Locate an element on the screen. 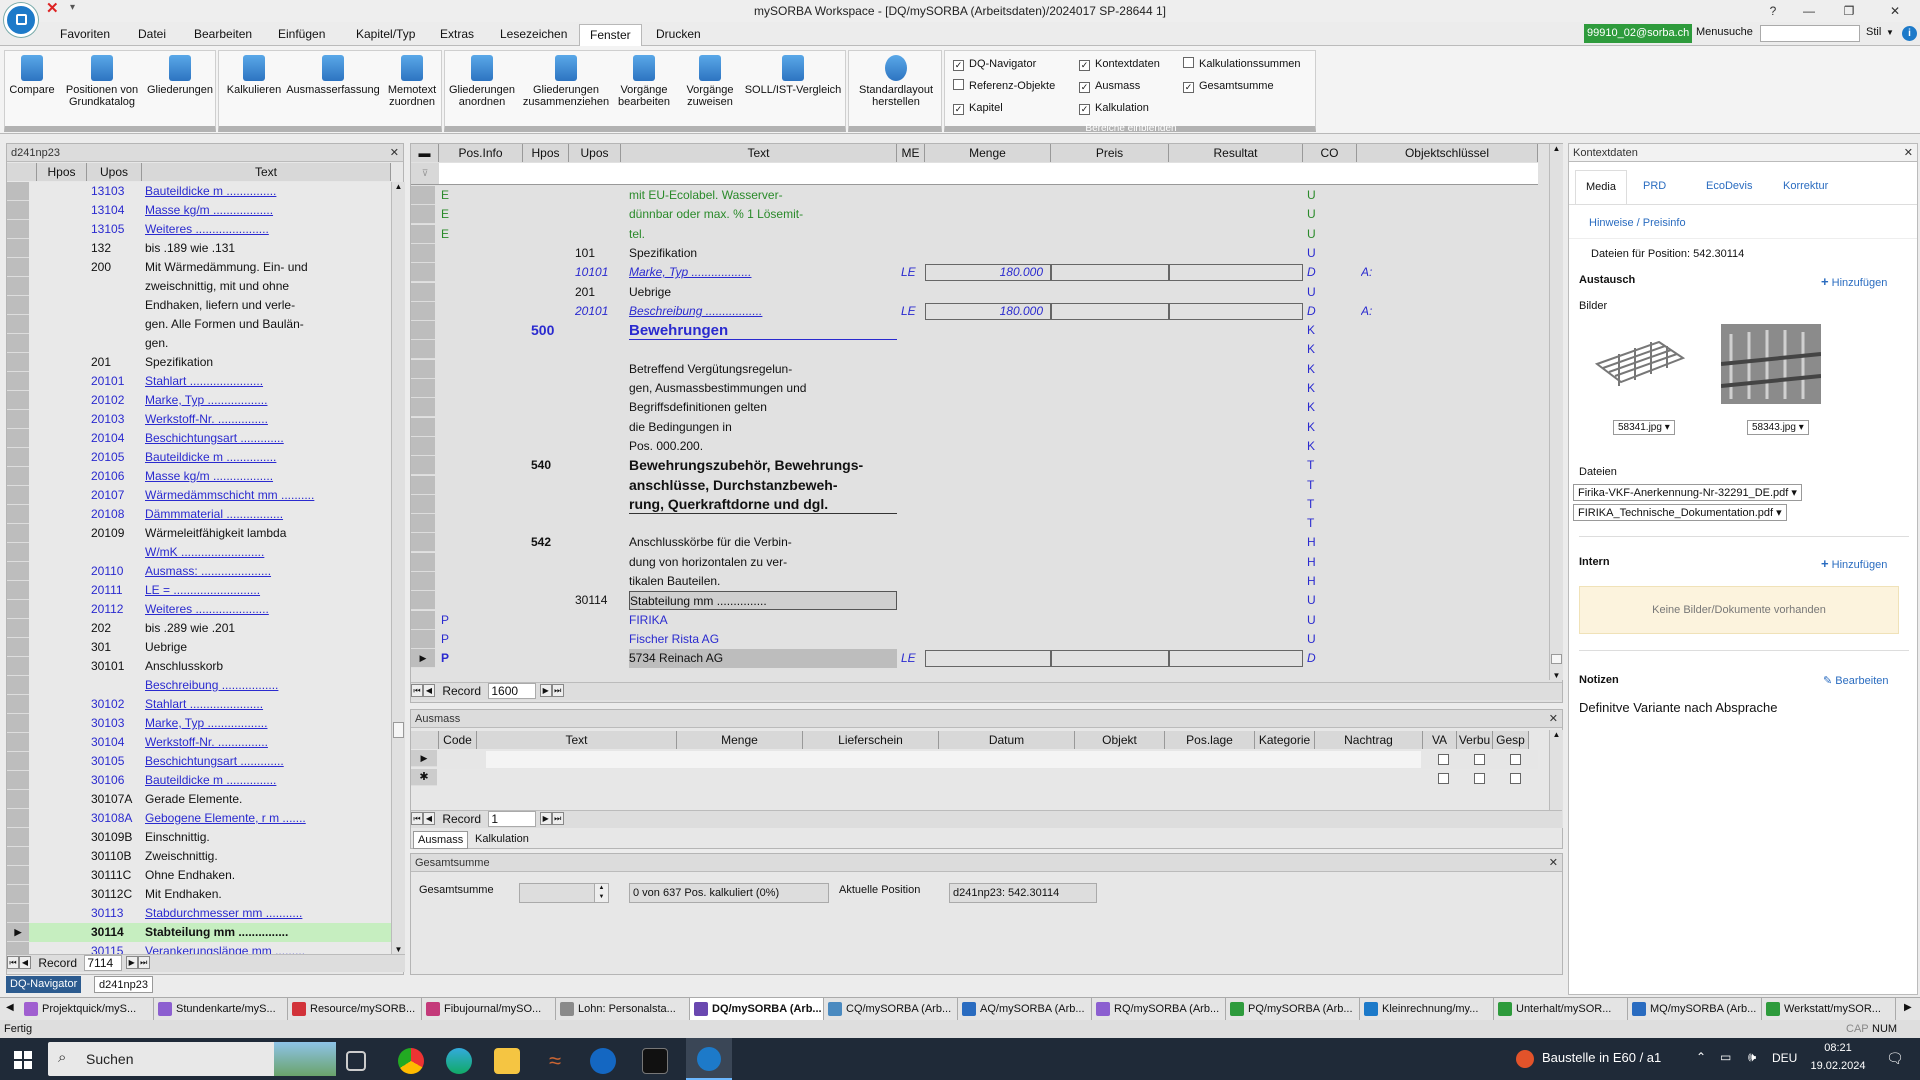  ausmasserfassung-button: Ausmasserfassung is located at coordinates (333, 75).